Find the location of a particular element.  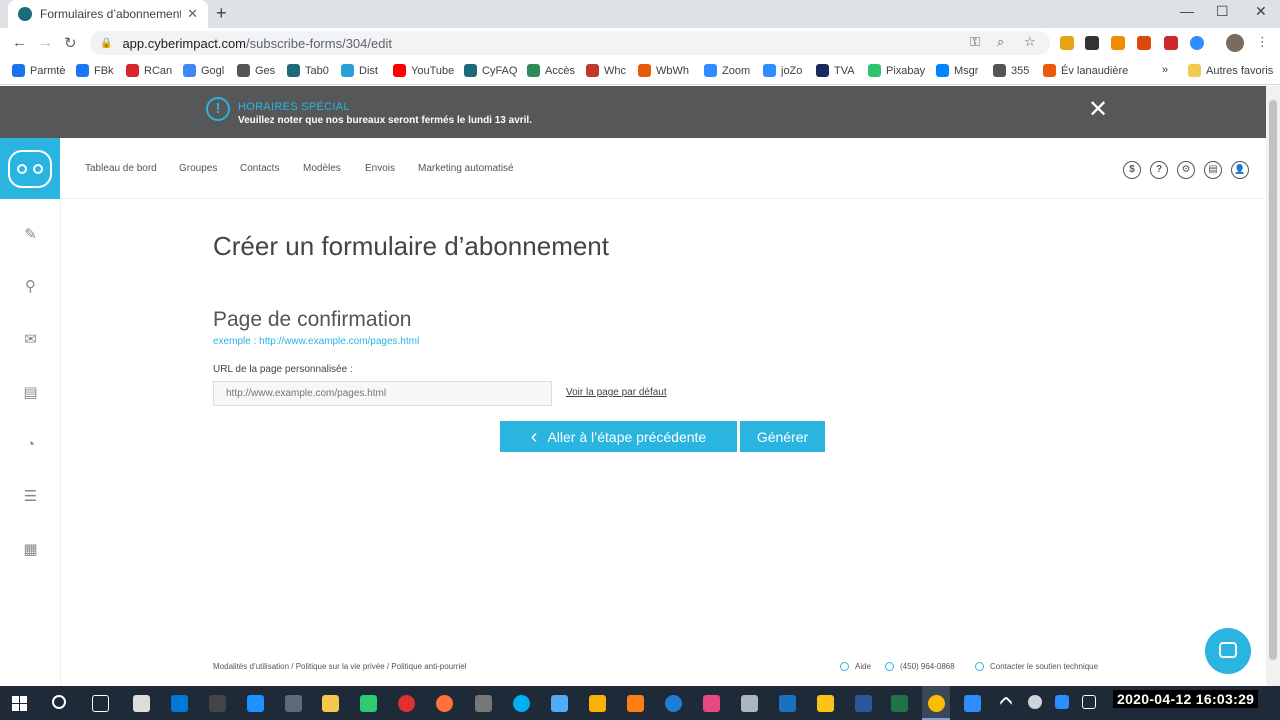

bookmark-item: YouTube is located at coordinates (423, 70).